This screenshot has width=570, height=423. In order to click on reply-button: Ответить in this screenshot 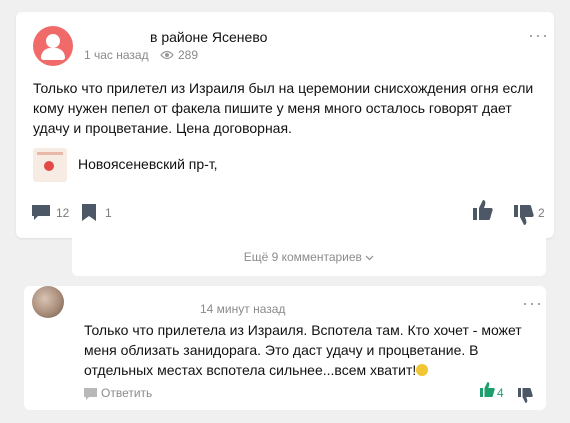, I will do `click(126, 393)`.